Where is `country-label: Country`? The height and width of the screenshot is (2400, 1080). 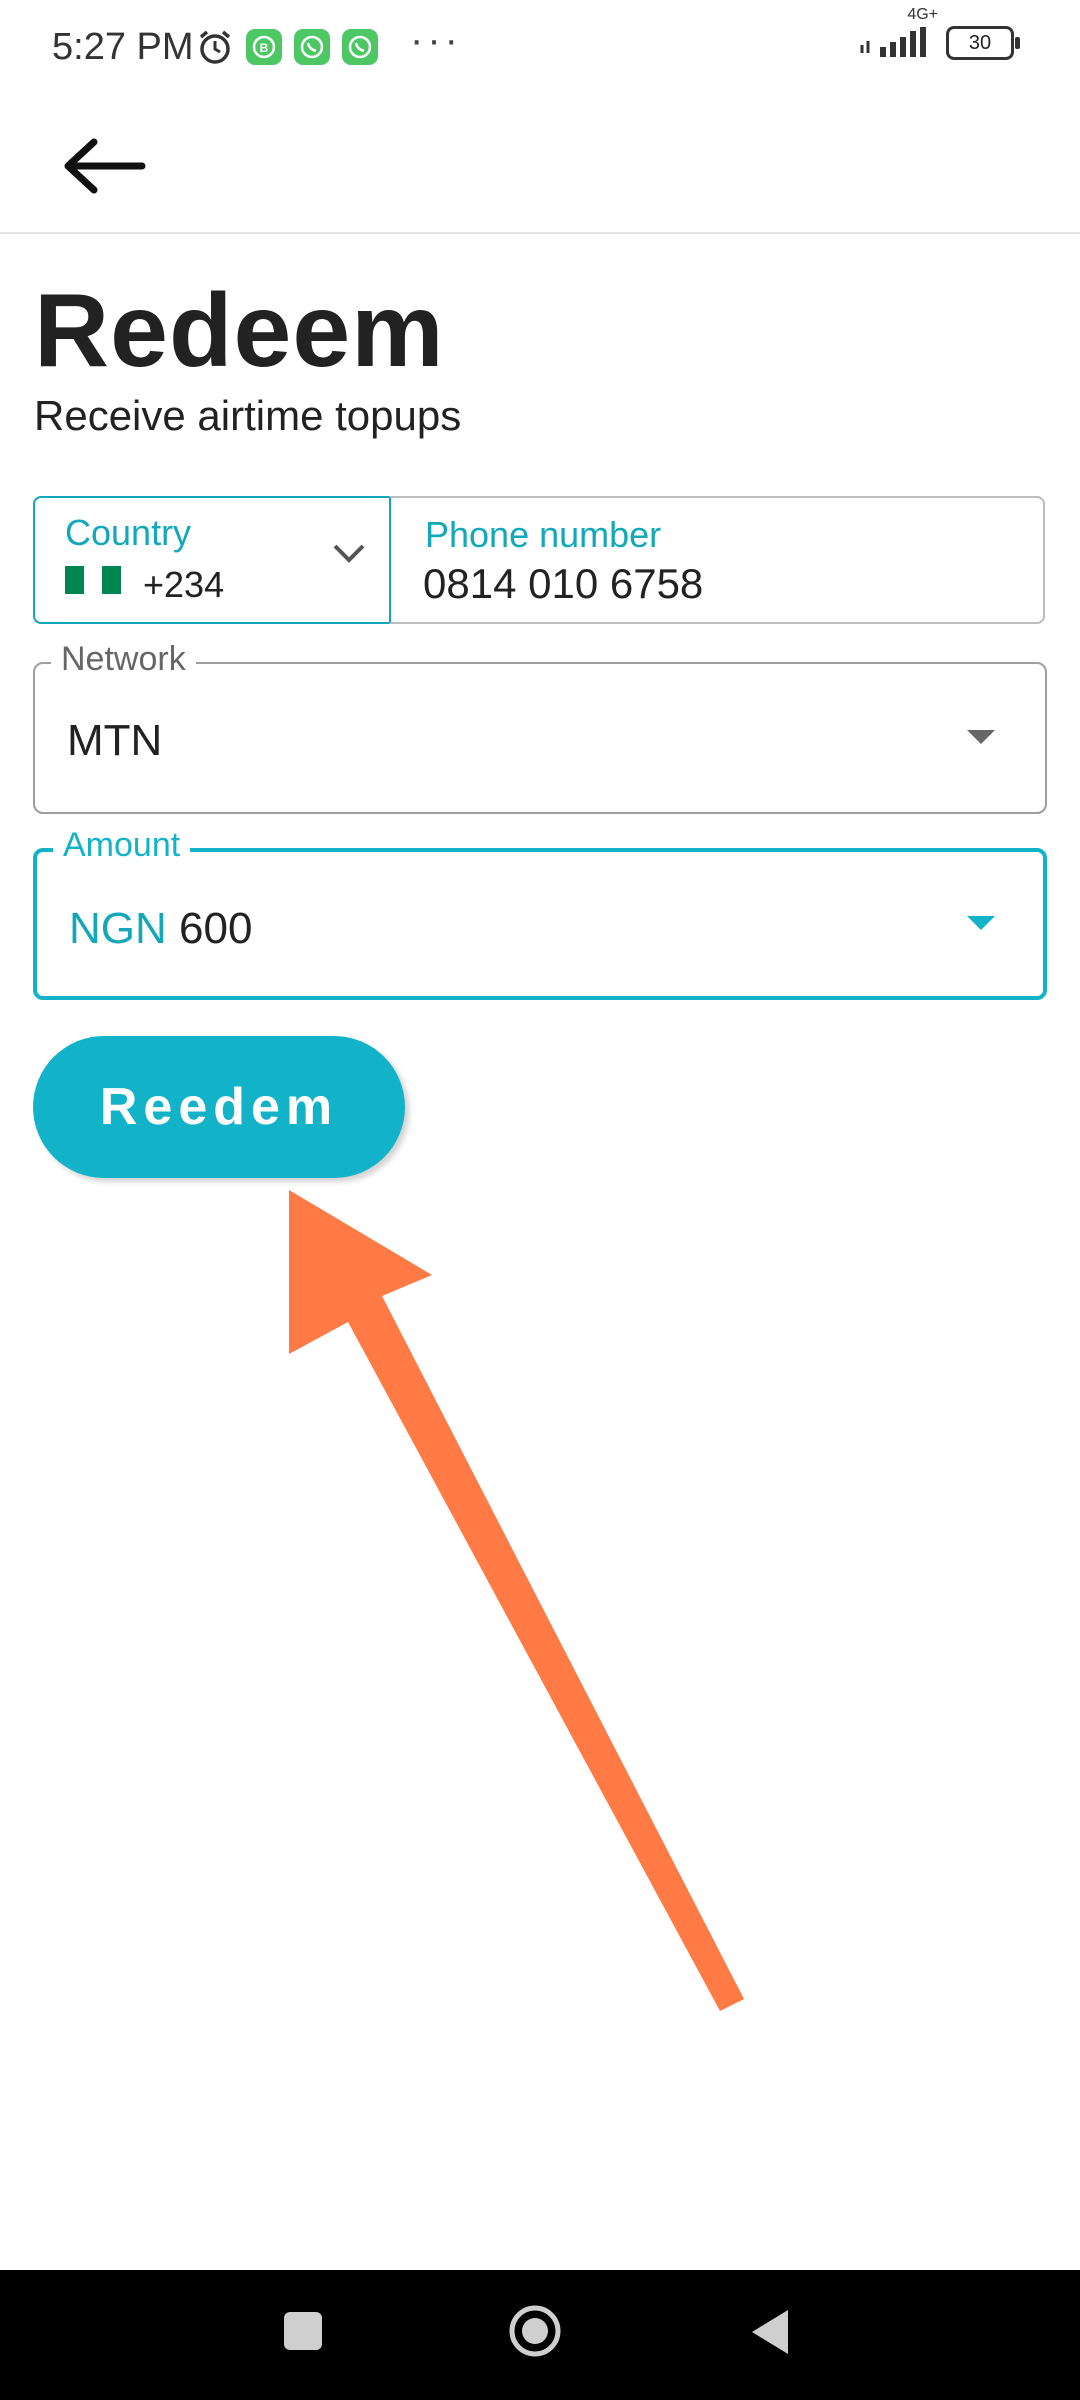 country-label: Country is located at coordinates (128, 532).